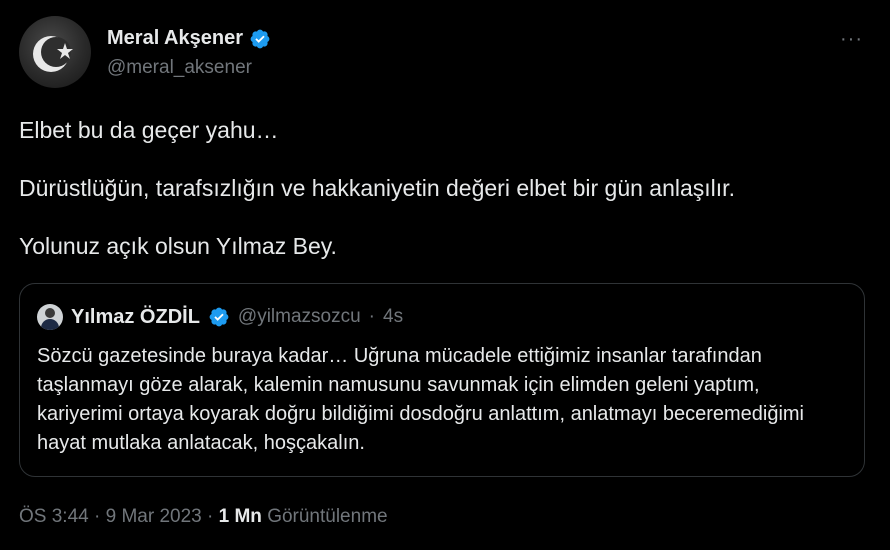  I want to click on author-avatar, so click(55, 52).